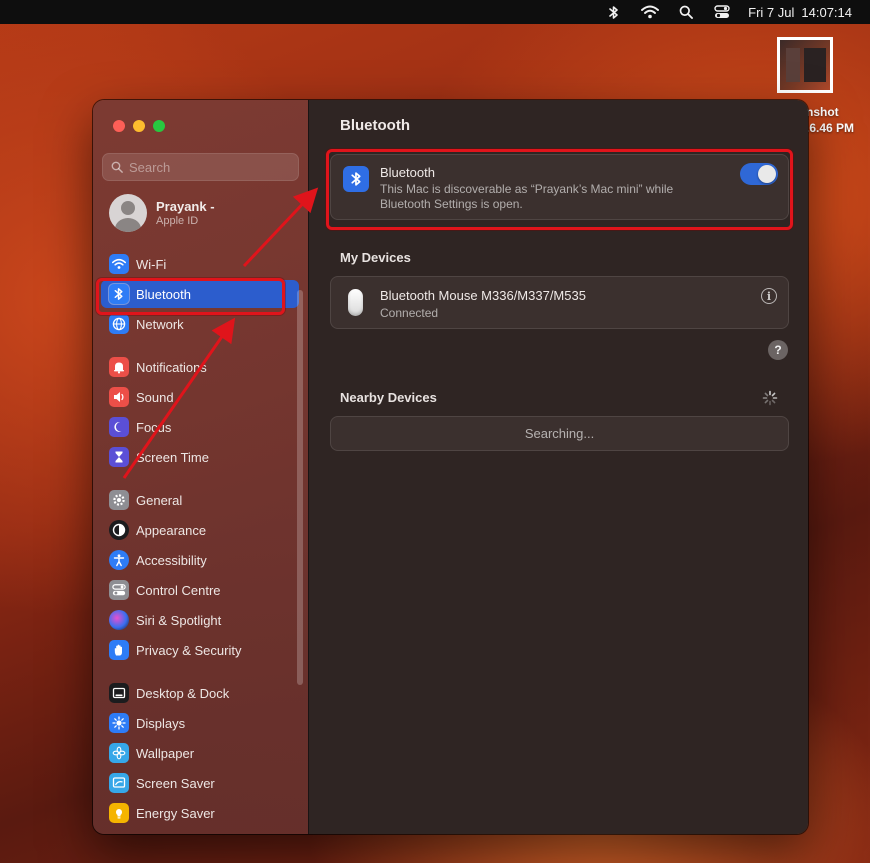 The height and width of the screenshot is (863, 870). I want to click on annotation-highlight-bluetooth-toggle, so click(559, 189).